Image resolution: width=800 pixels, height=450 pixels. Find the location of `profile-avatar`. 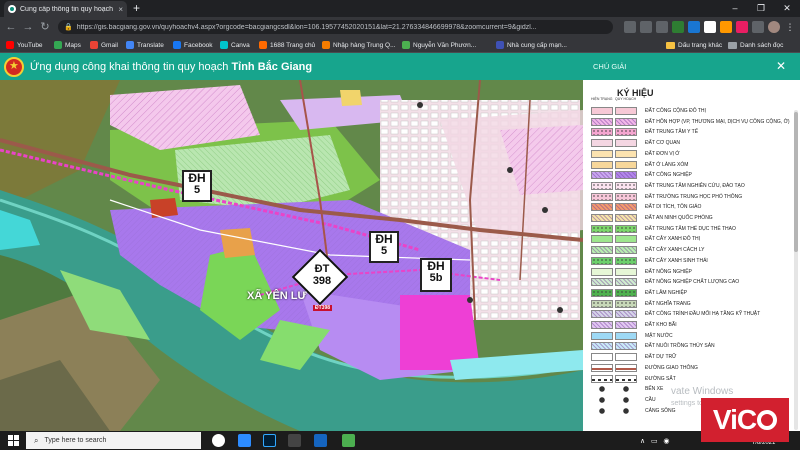

profile-avatar is located at coordinates (774, 27).